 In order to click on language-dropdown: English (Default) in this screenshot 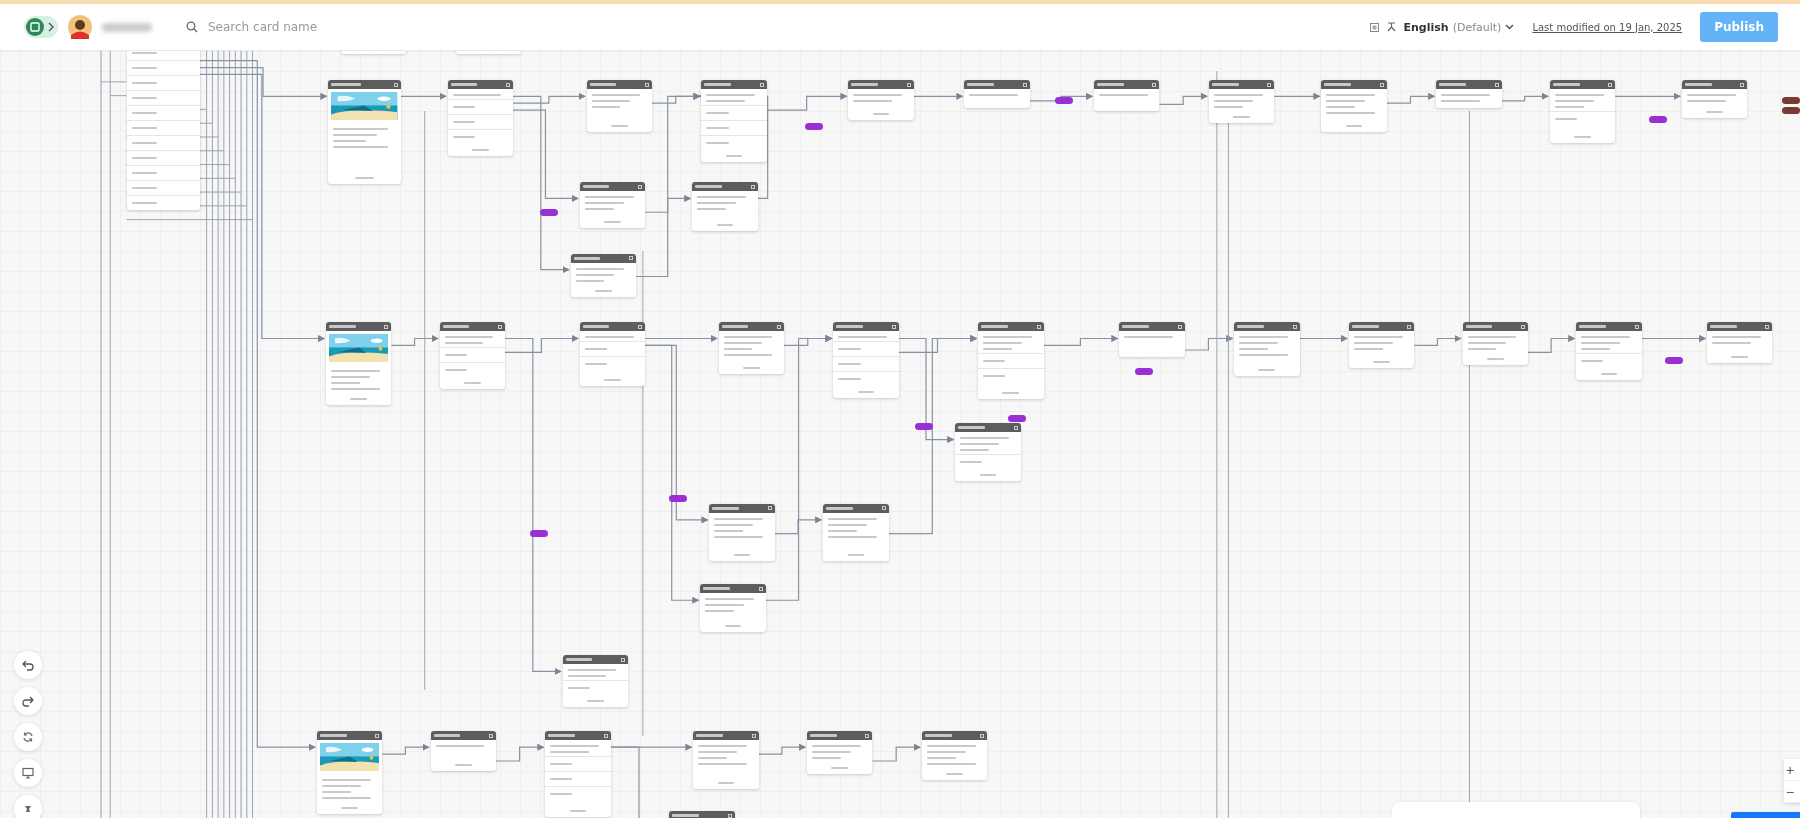, I will do `click(1459, 27)`.